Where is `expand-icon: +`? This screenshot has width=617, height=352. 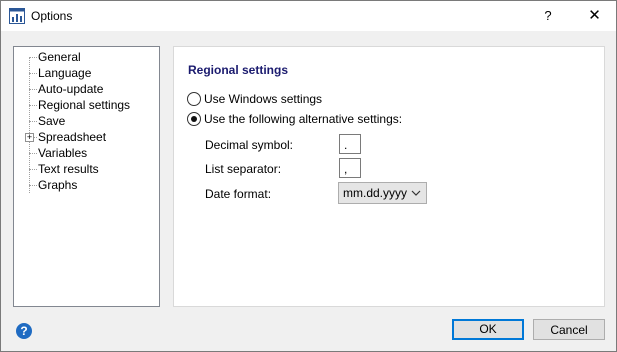 expand-icon: + is located at coordinates (29, 137).